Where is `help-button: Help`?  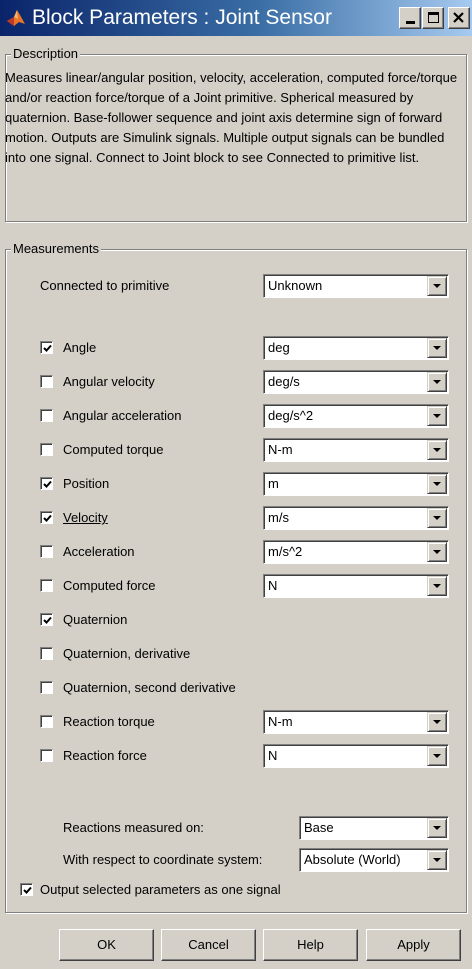
help-button: Help is located at coordinates (310, 945).